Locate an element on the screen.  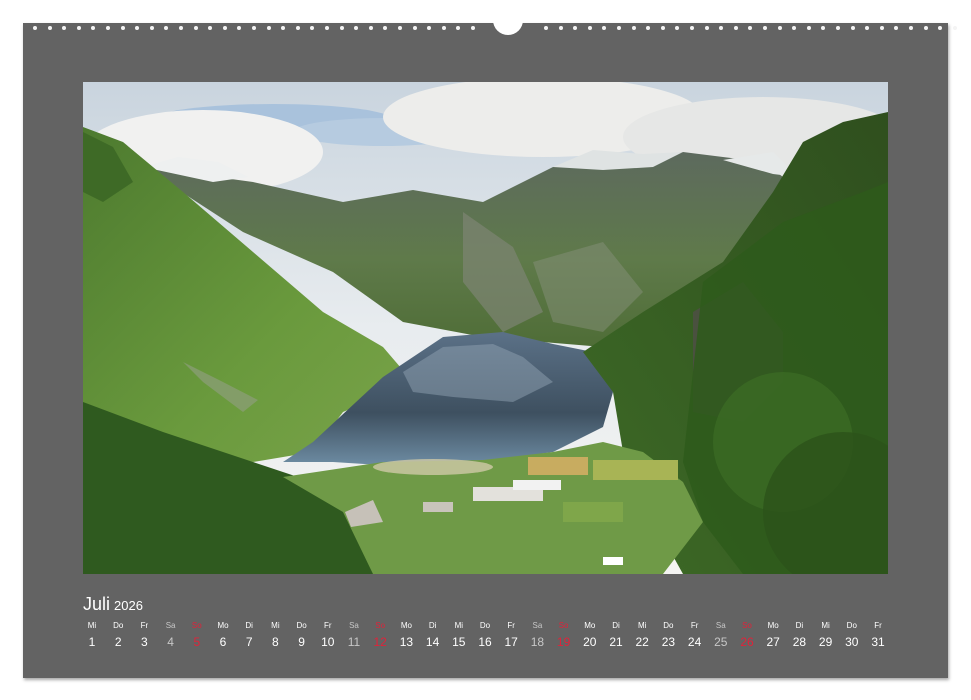
calendar-day: Mo 20 is located at coordinates (590, 636).